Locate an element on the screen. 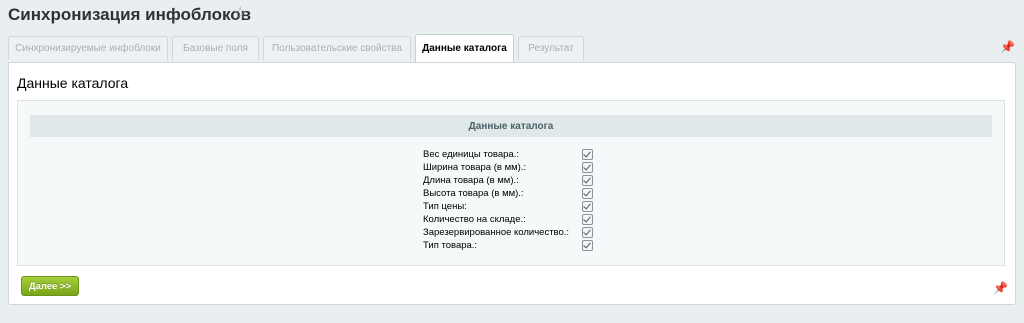 This screenshot has width=1024, height=323. field-checkbox-length is located at coordinates (587, 180).